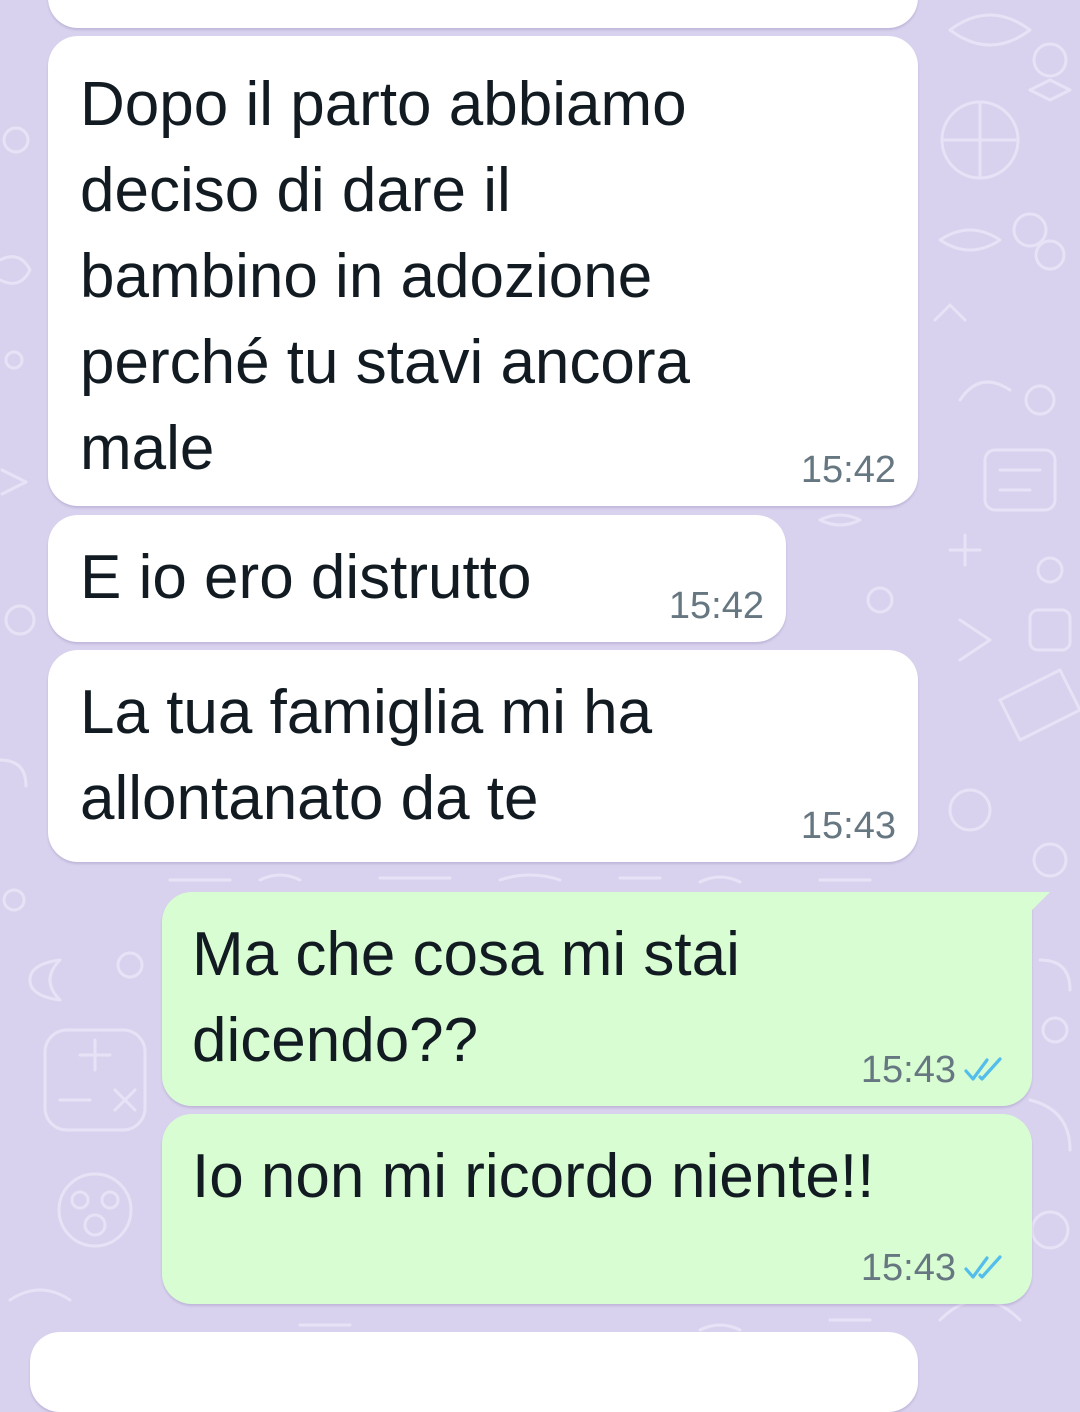 This screenshot has width=1080, height=1412. What do you see at coordinates (366, 755) in the screenshot?
I see `message-text: La tua famiglia mi ha allontanato da te` at bounding box center [366, 755].